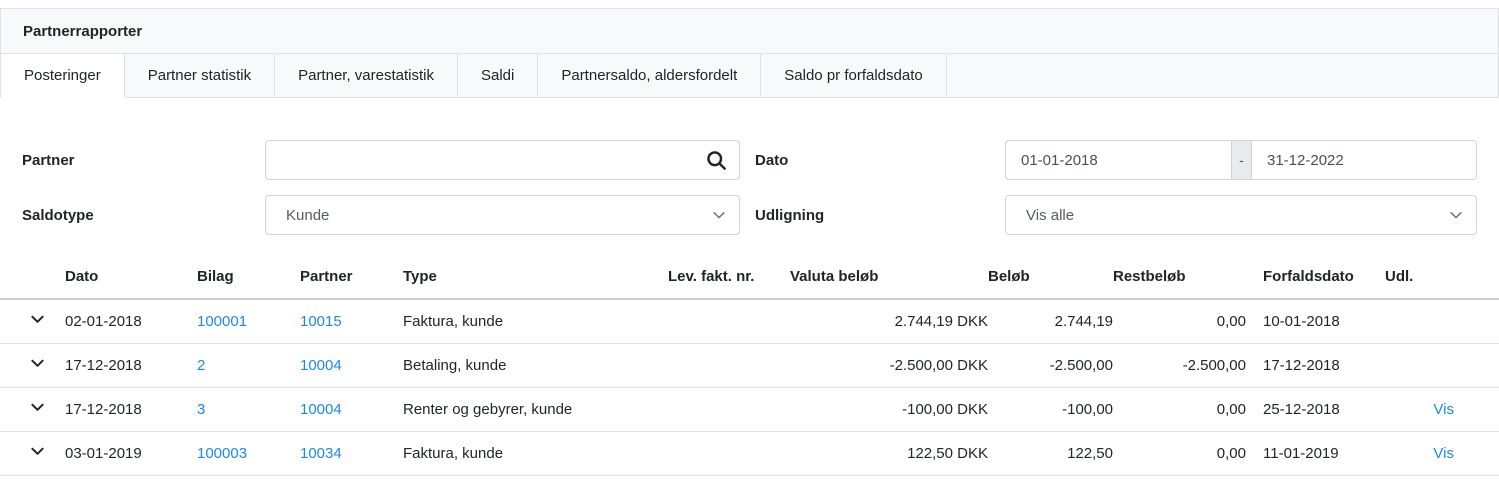 Image resolution: width=1499 pixels, height=493 pixels. I want to click on col-forfaldsdato: Forfaldsdato, so click(1315, 278).